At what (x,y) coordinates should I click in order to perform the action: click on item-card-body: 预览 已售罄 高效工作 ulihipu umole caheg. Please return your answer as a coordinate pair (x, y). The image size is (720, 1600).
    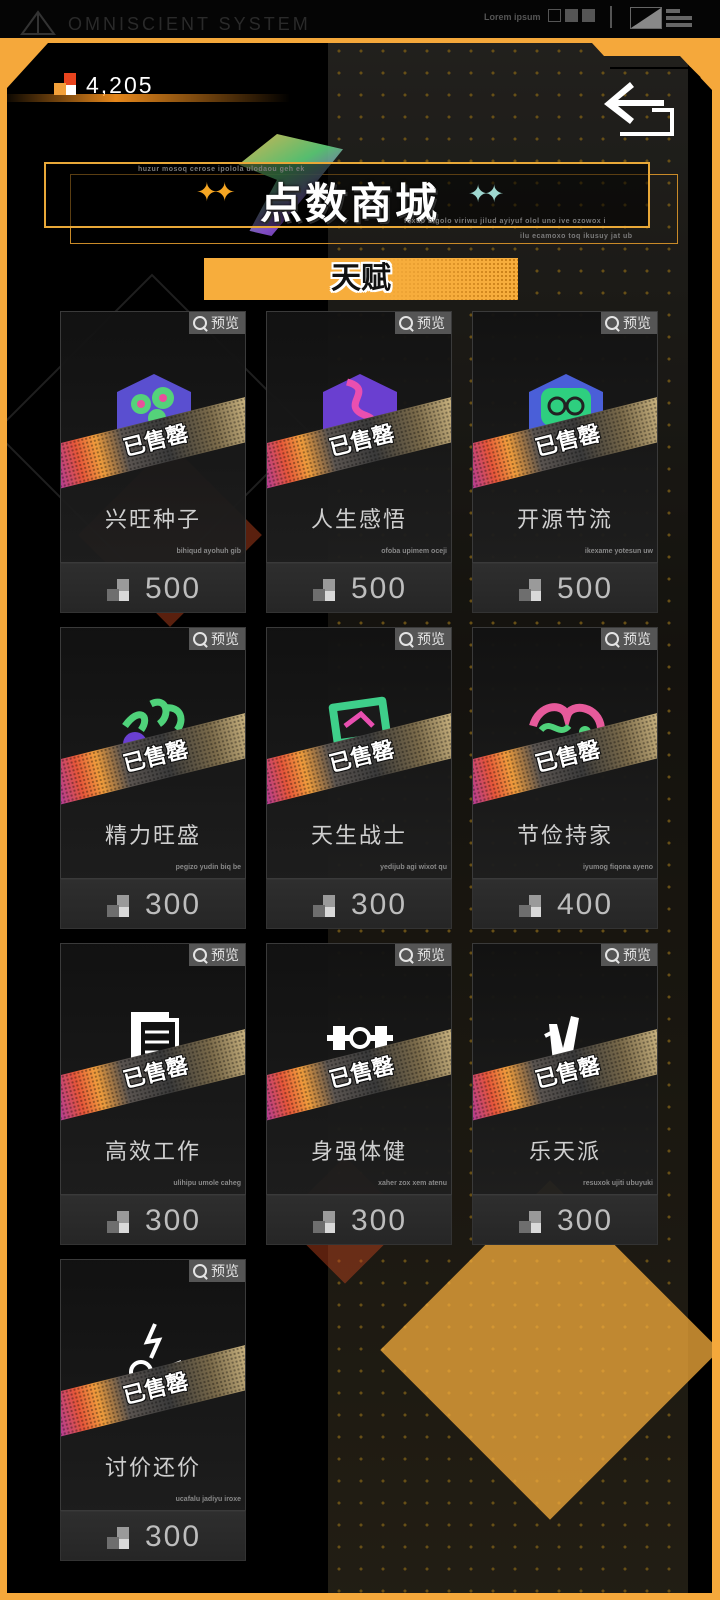
    Looking at the image, I should click on (153, 1069).